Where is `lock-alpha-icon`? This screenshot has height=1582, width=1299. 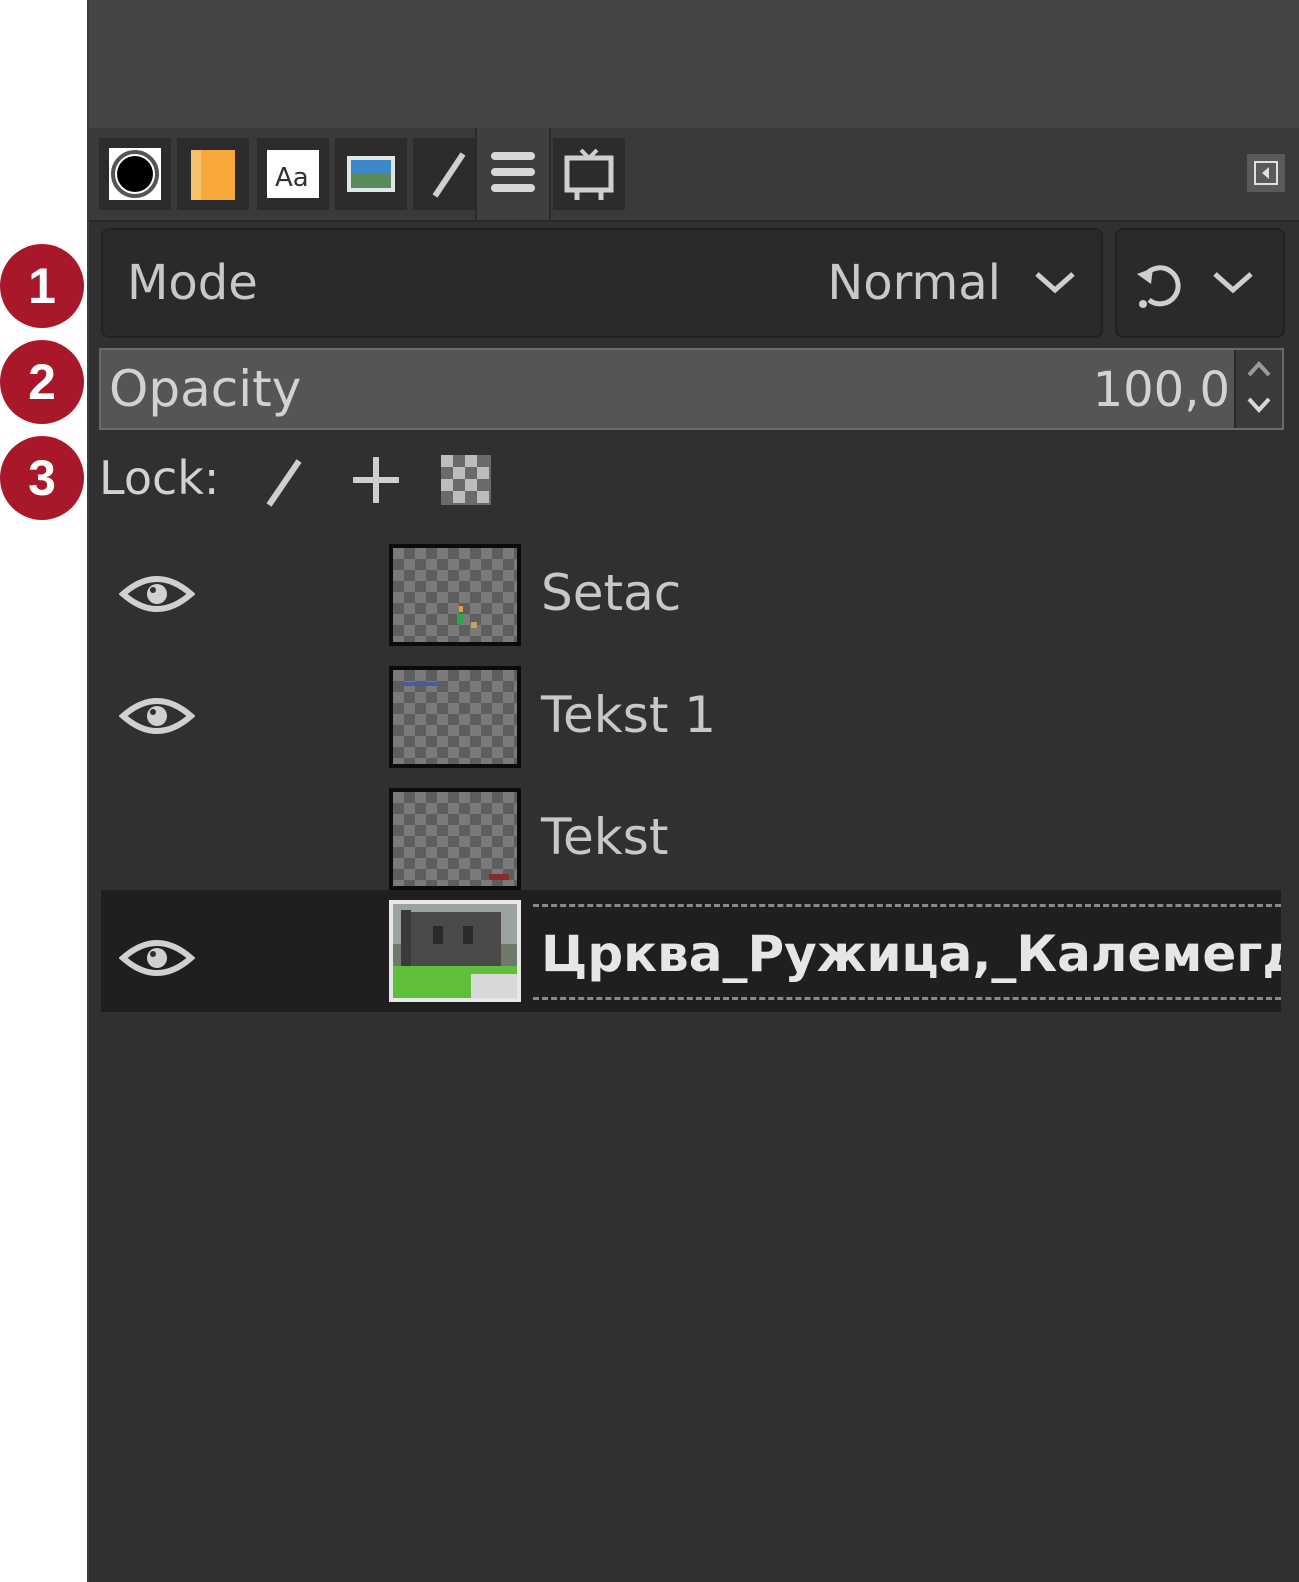 lock-alpha-icon is located at coordinates (466, 480).